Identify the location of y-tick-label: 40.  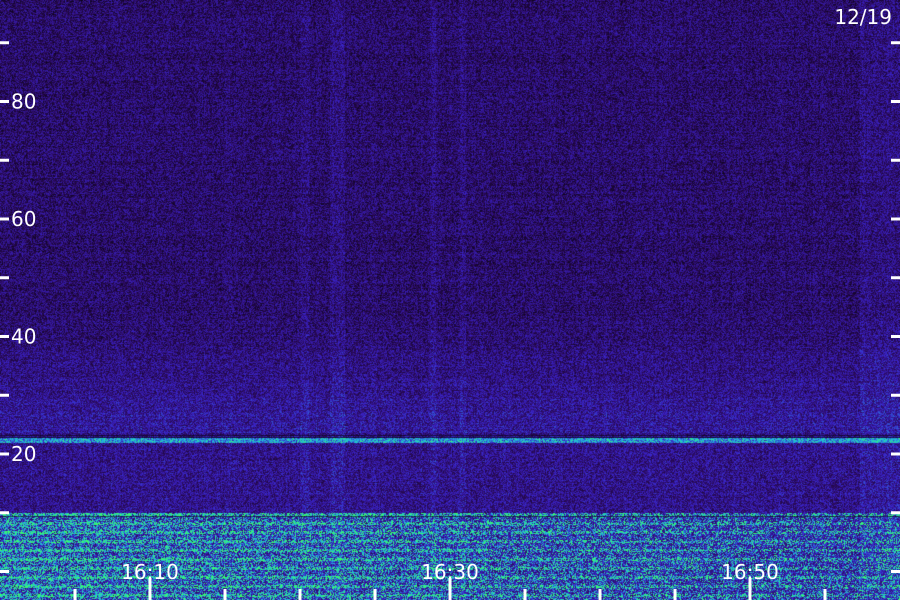
(23, 337).